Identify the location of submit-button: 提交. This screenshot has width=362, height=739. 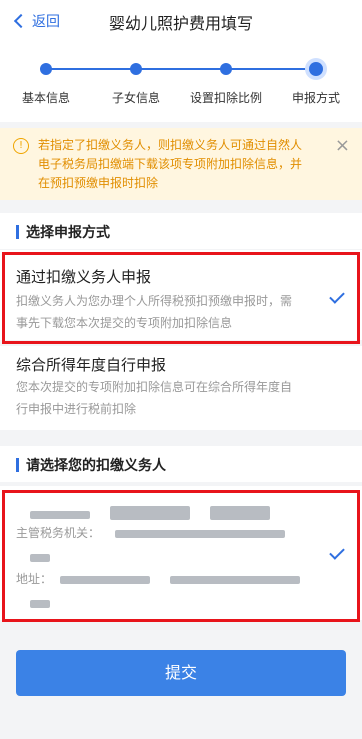
(181, 673).